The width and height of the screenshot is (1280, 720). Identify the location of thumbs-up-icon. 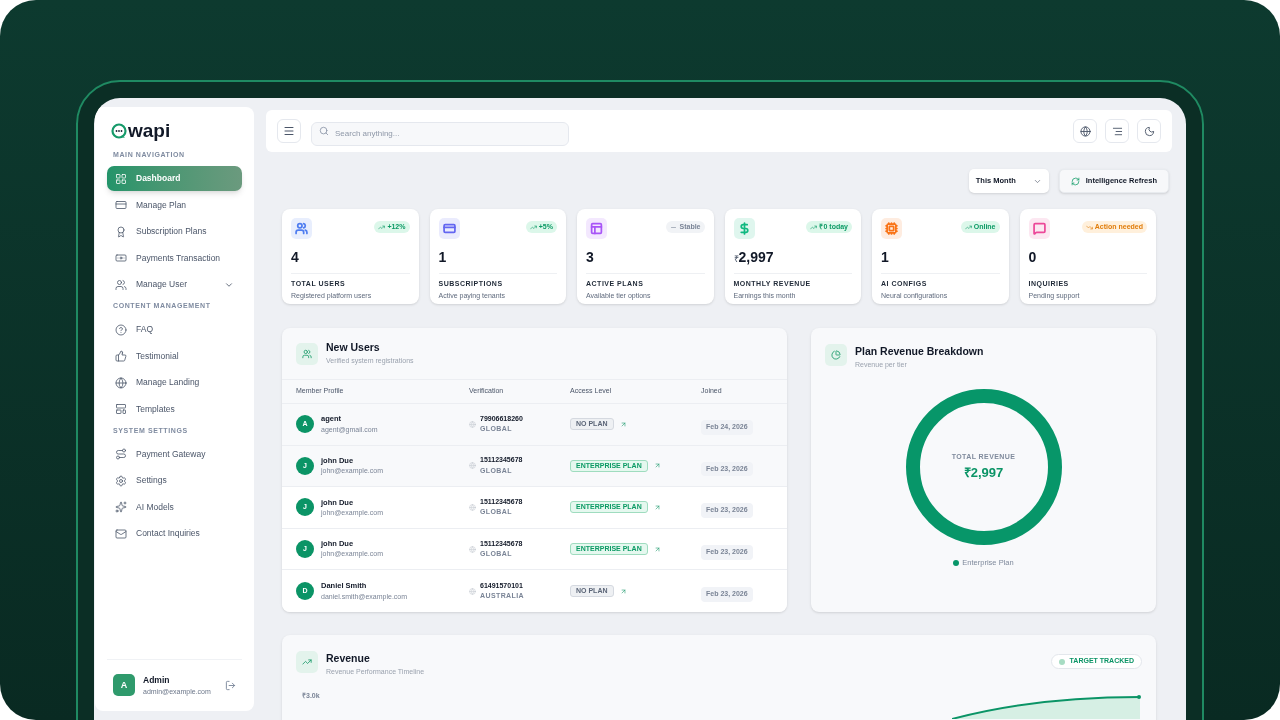
(121, 356).